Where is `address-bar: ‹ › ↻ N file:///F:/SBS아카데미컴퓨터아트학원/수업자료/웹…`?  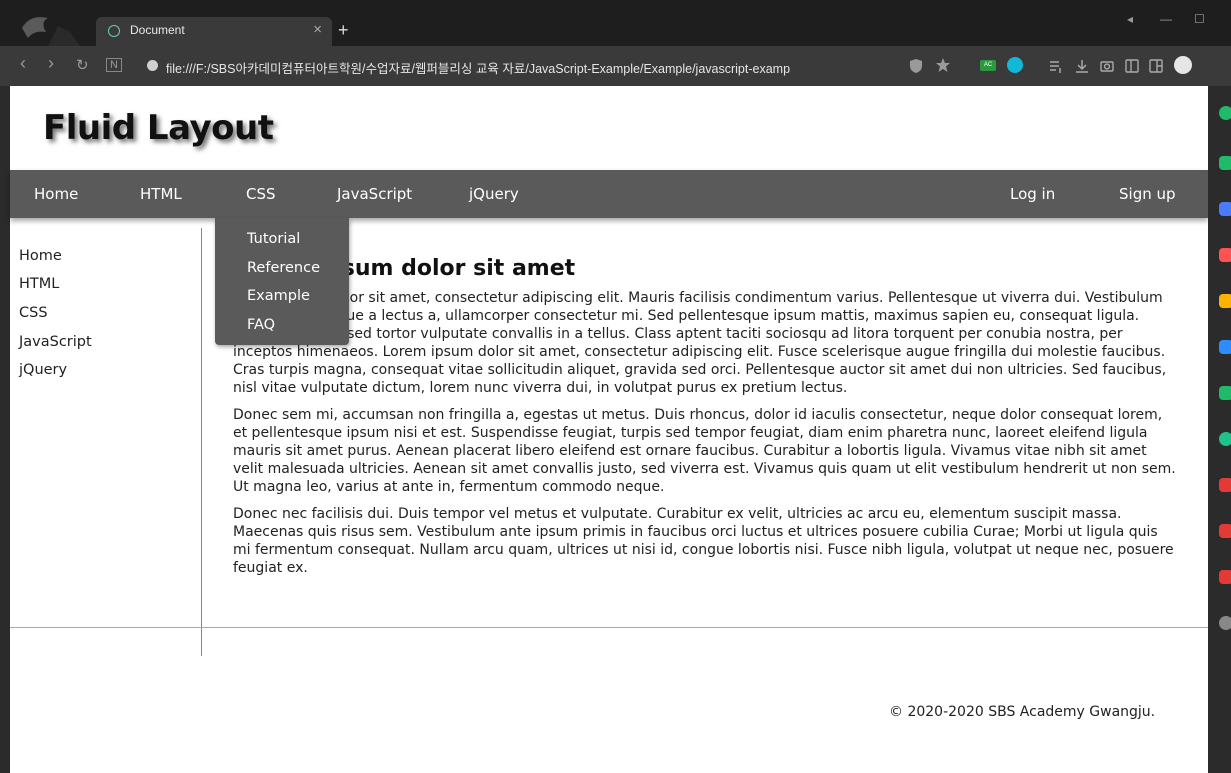 address-bar: ‹ › ↻ N file:///F:/SBS아카데미컴퓨터아트학원/수업자료/웹… is located at coordinates (615, 66).